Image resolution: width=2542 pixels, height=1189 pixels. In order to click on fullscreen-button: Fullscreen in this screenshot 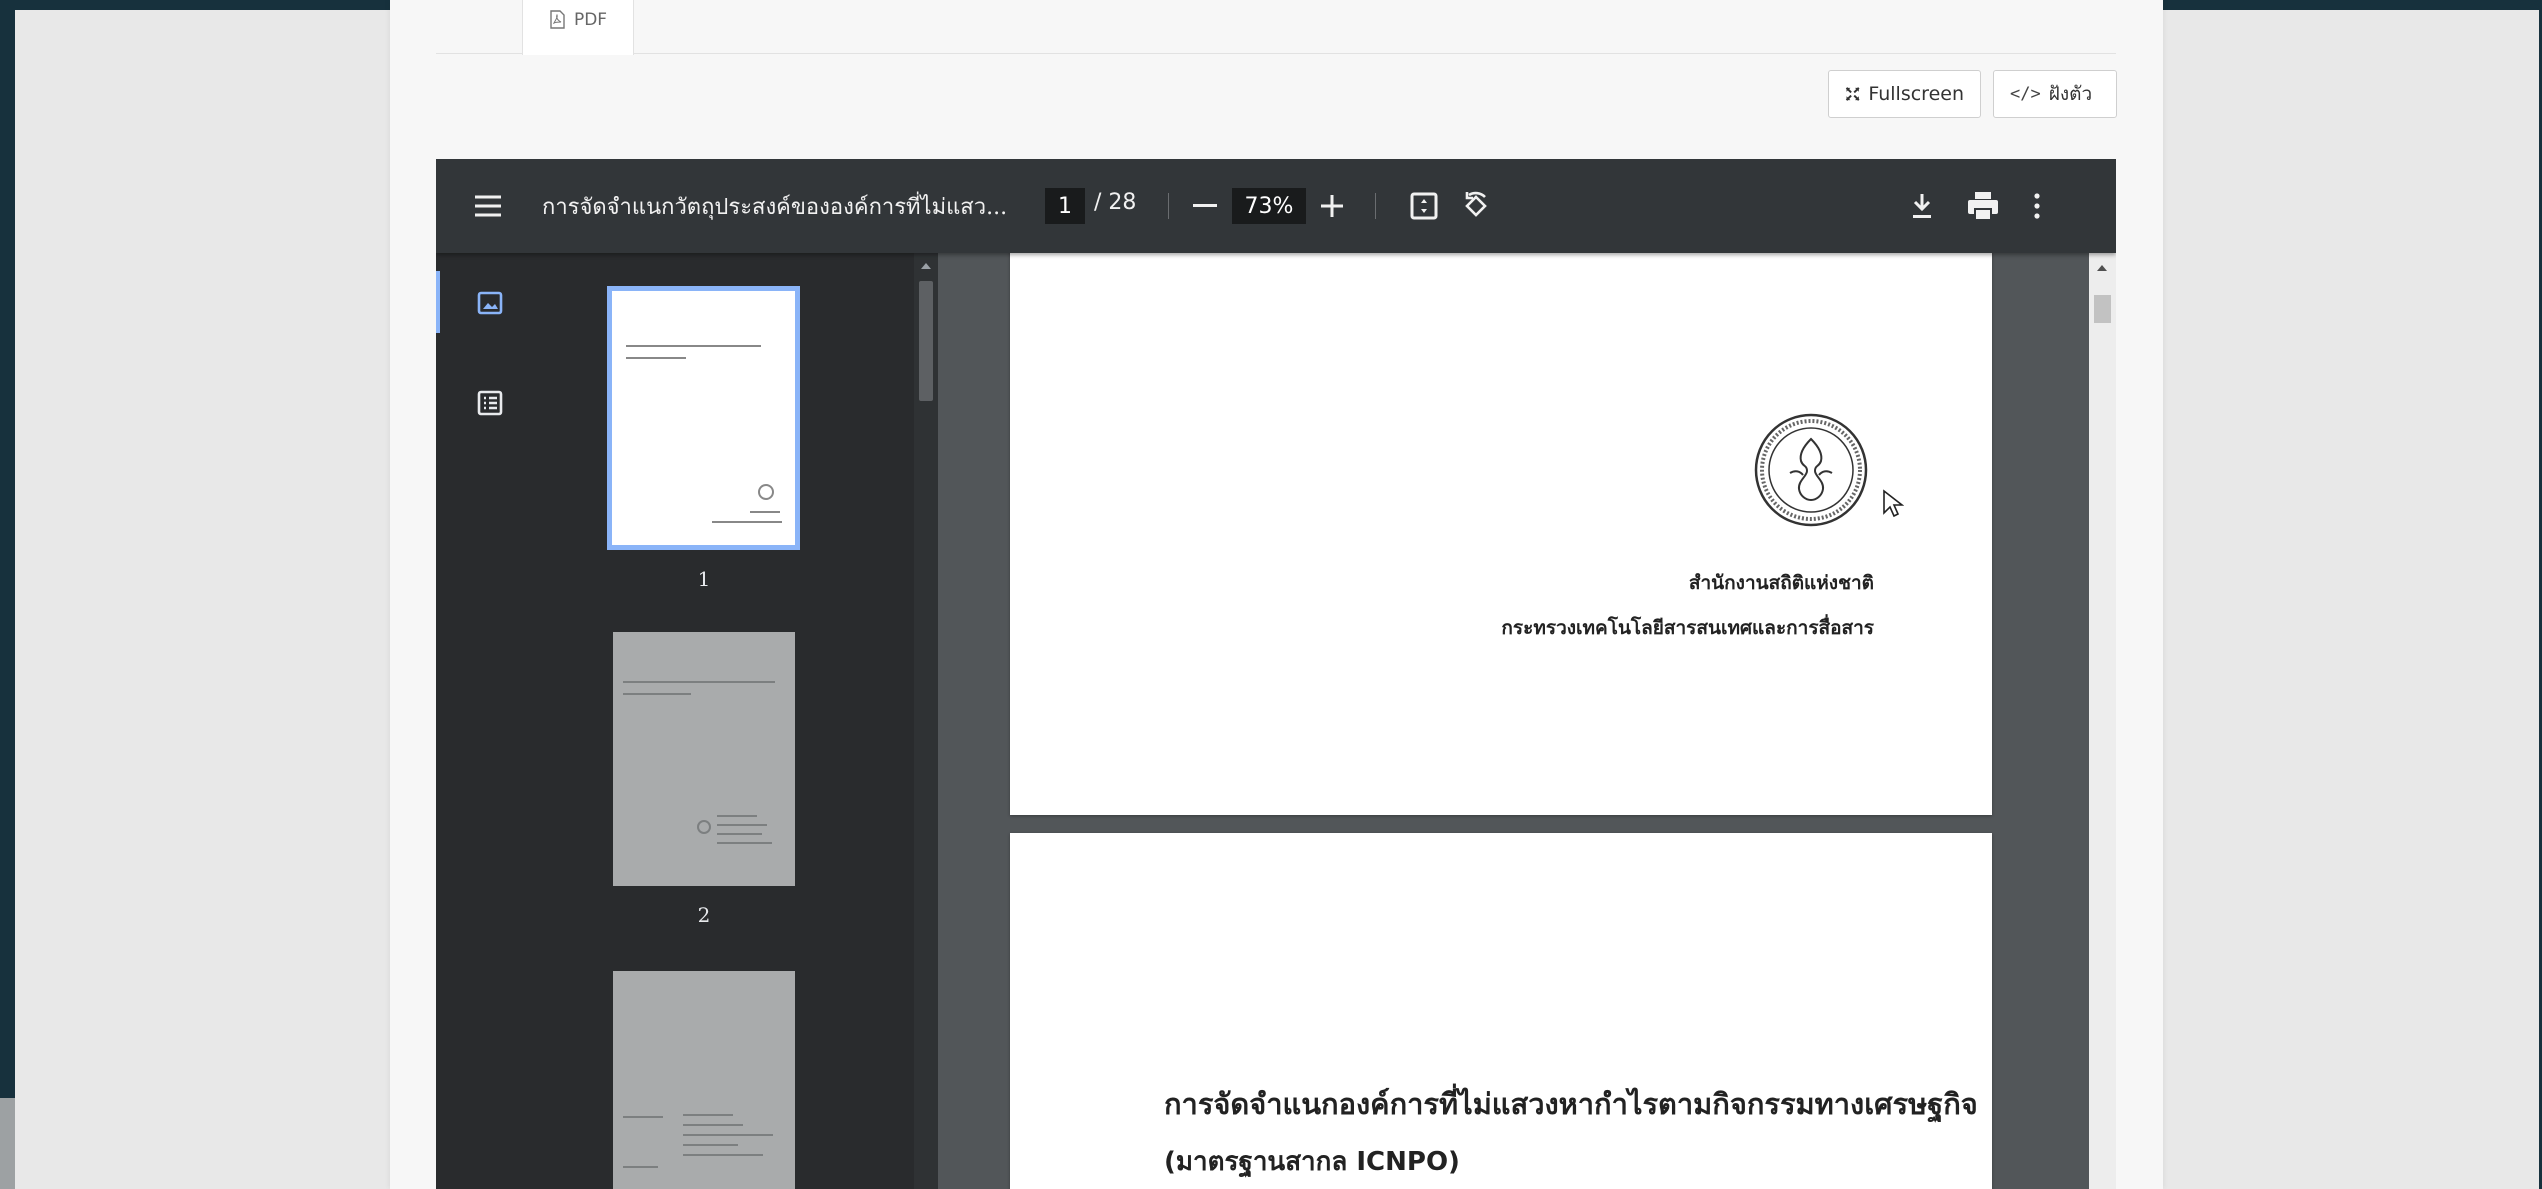, I will do `click(1904, 94)`.